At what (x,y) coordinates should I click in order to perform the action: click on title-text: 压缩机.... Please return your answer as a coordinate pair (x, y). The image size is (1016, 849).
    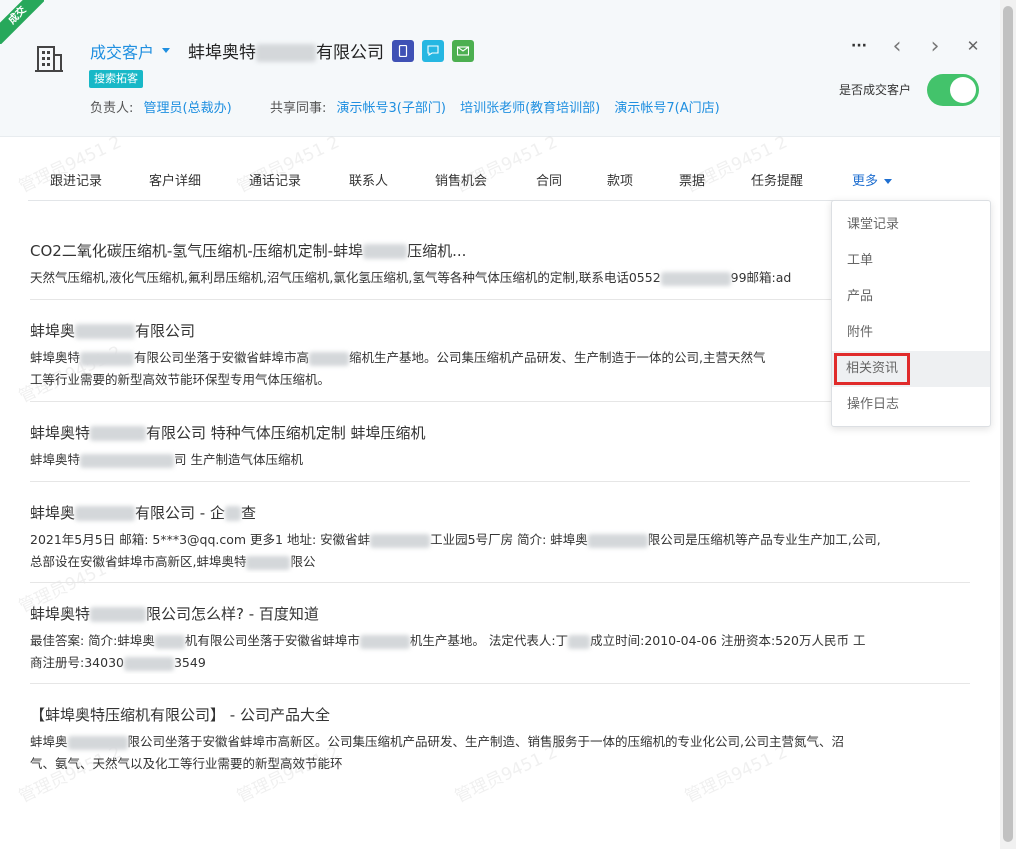
    Looking at the image, I should click on (437, 251).